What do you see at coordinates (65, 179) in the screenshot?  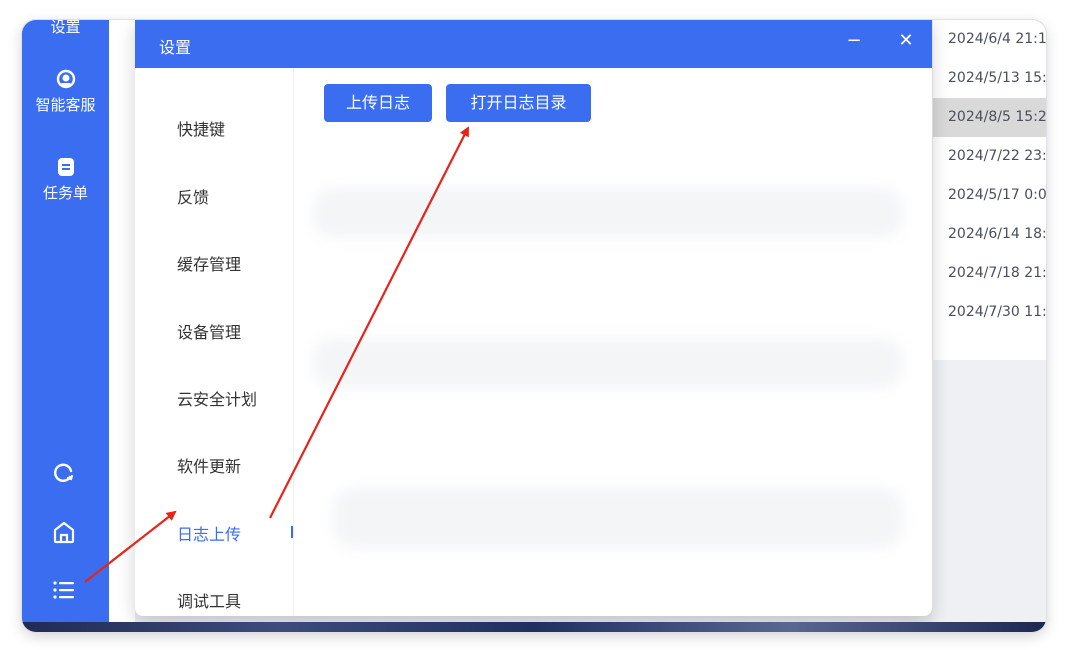 I see `sidebar-item-tasks: 任务单` at bounding box center [65, 179].